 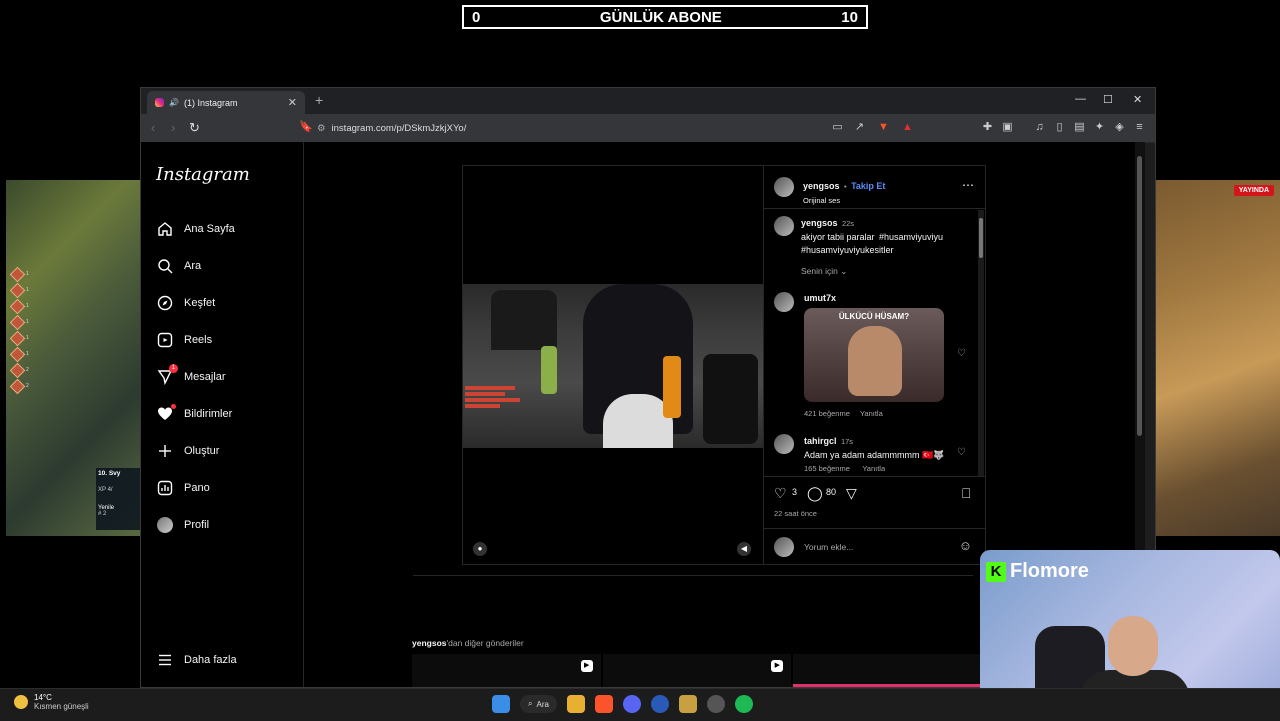 I want to click on tagged-user-icon: ●, so click(x=480, y=549).